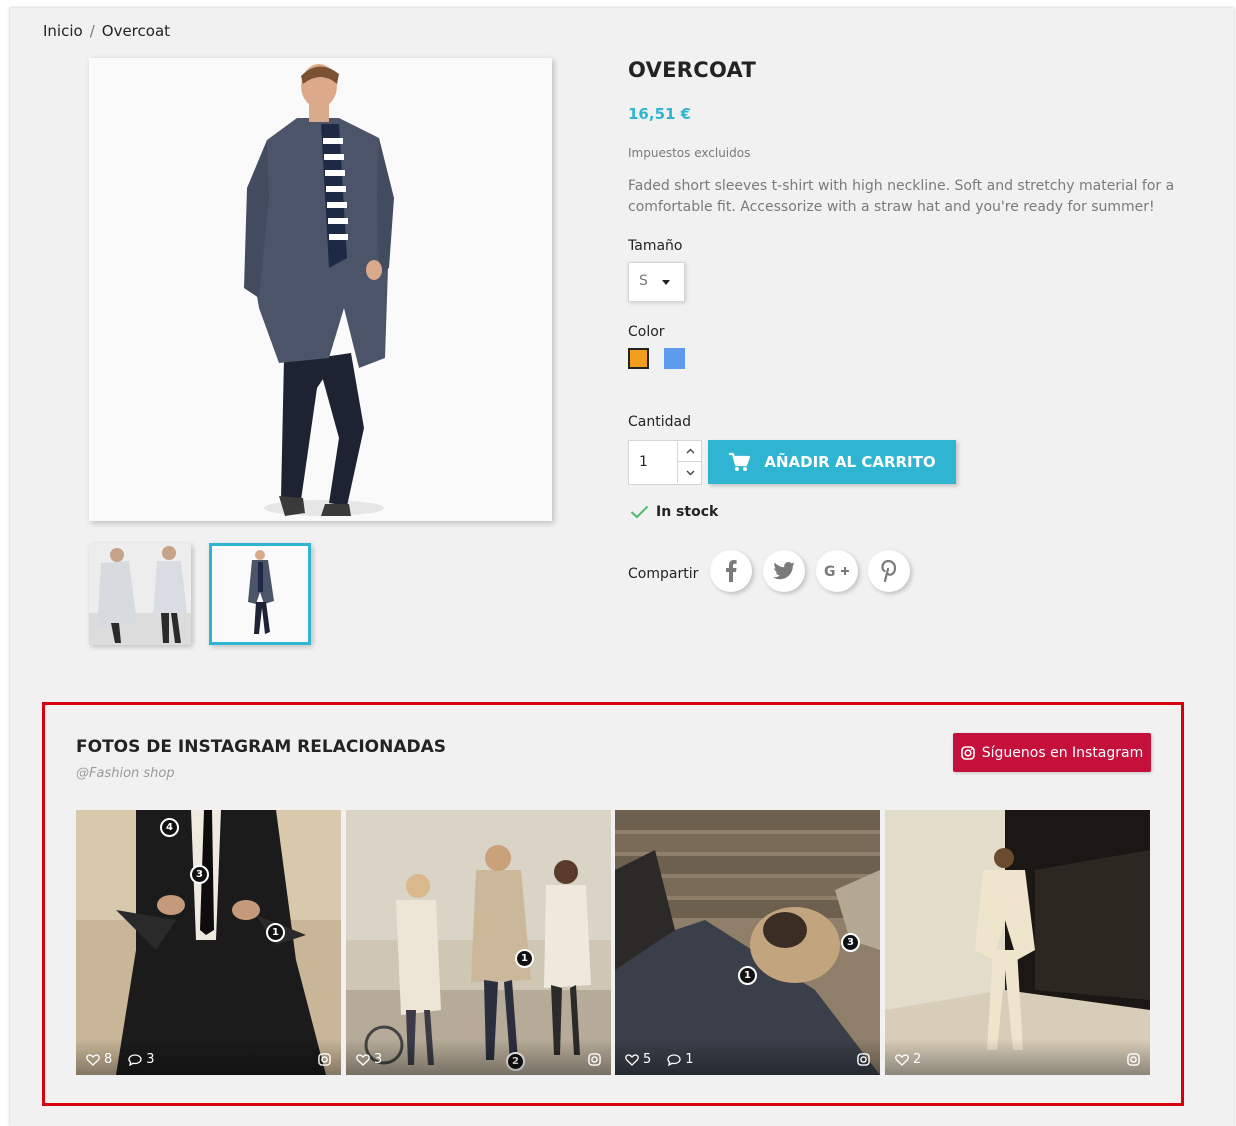 Image resolution: width=1236 pixels, height=1126 pixels. What do you see at coordinates (687, 512) in the screenshot?
I see `stock-label: In stock` at bounding box center [687, 512].